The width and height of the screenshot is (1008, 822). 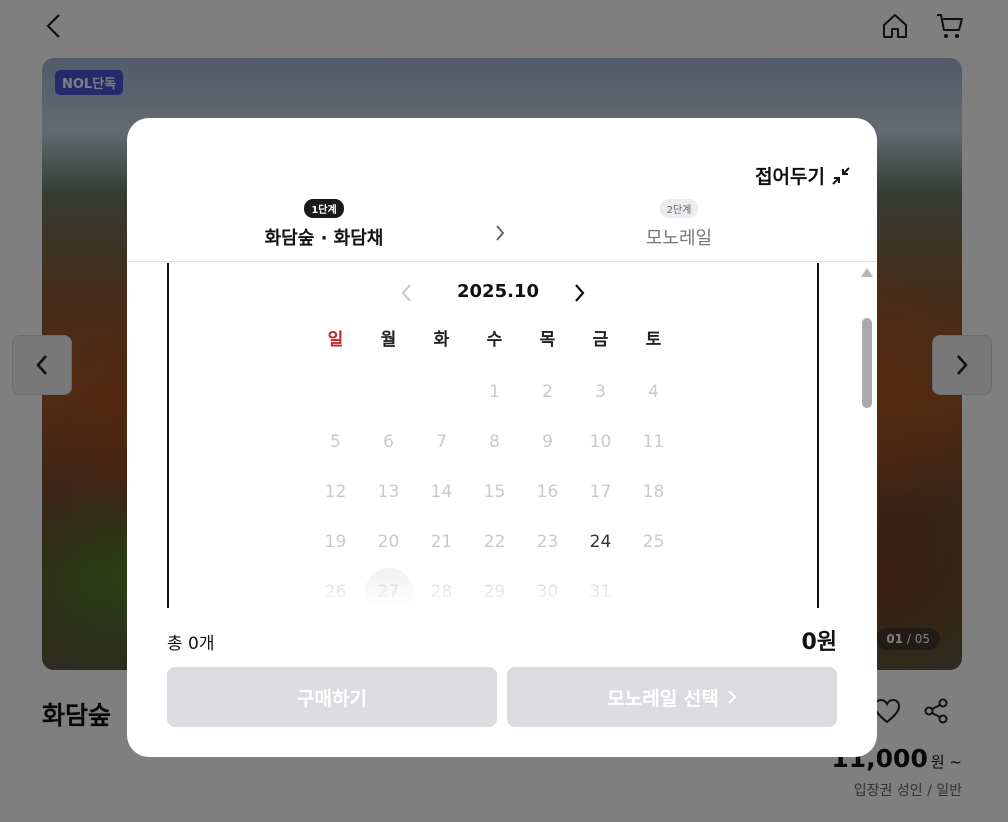 I want to click on weekday-label: 월, so click(x=388, y=340).